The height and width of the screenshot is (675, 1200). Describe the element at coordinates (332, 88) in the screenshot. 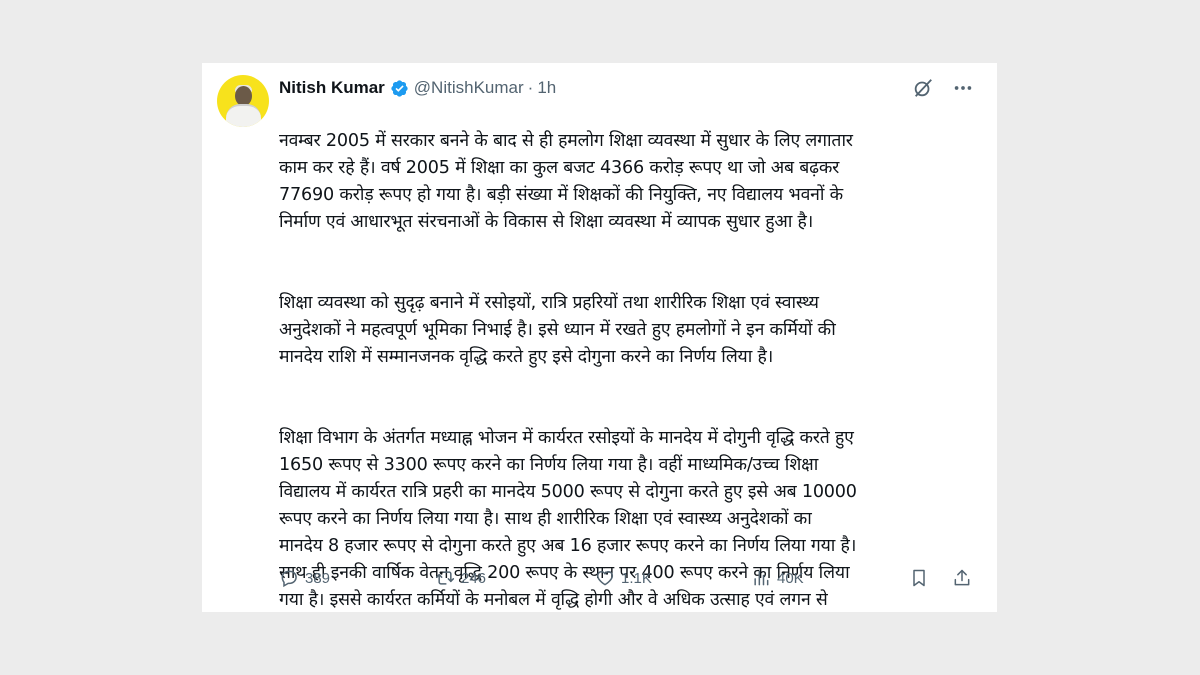

I see `author-name: Nitish Kumar` at that location.